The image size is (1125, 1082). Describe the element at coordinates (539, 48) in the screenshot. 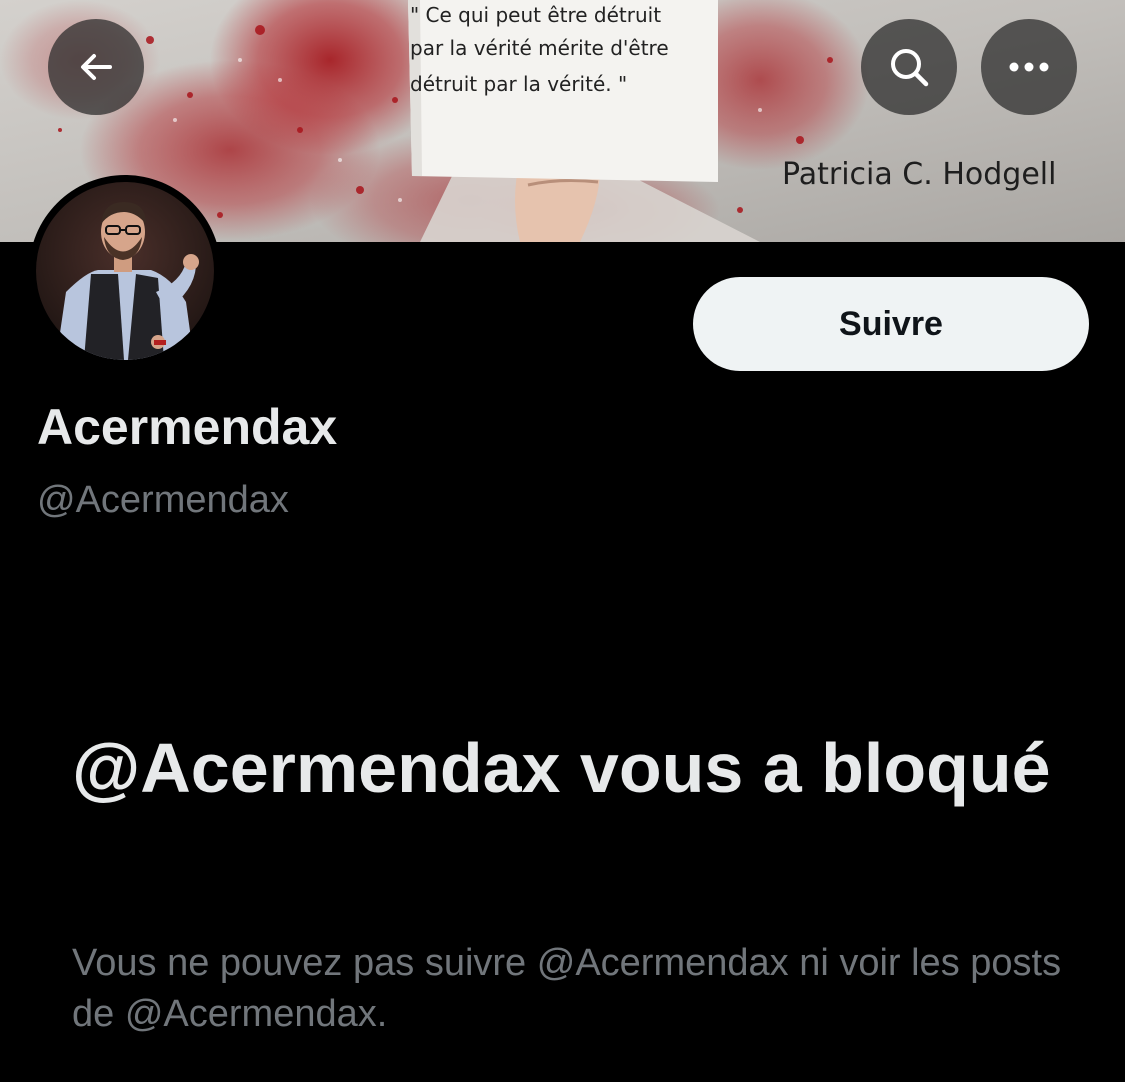

I see `banner-quote-line: par la vérité mérite d'être` at that location.